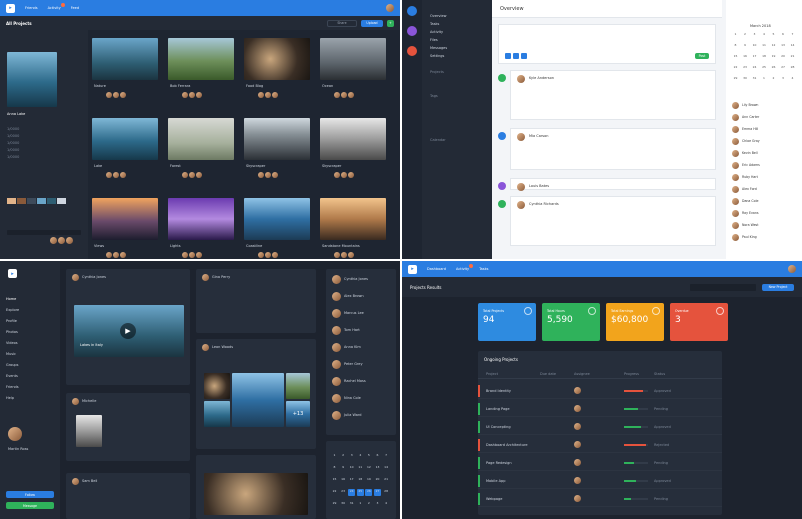 The width and height of the screenshot is (802, 519). What do you see at coordinates (457, 24) in the screenshot?
I see `sidebar-item-tasks: Tasks` at bounding box center [457, 24].